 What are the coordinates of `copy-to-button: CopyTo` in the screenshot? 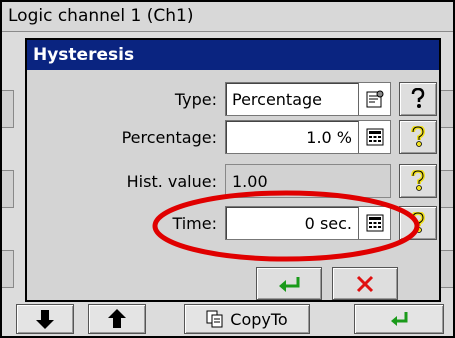 It's located at (247, 319).